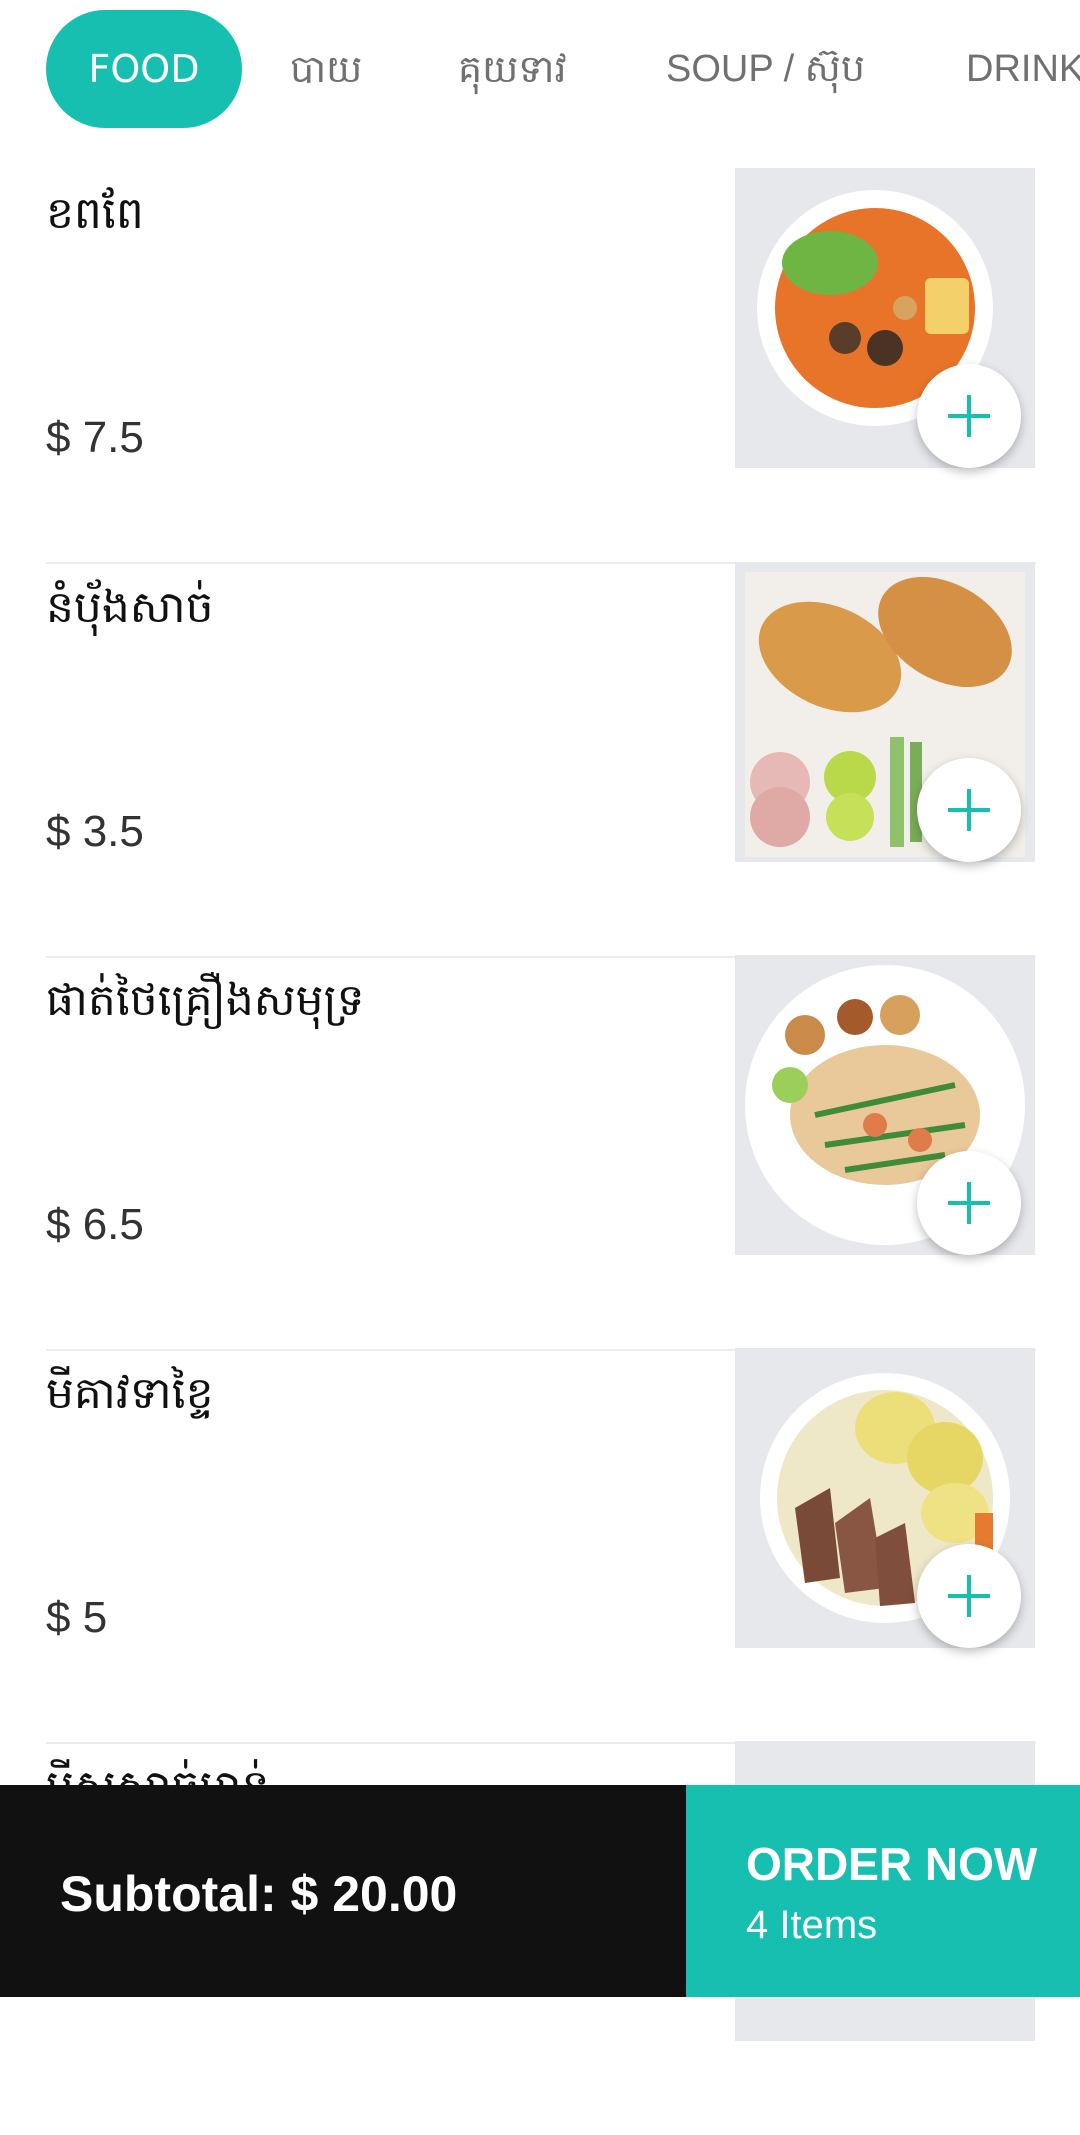 This screenshot has width=1080, height=2135. I want to click on item-name: មីគាវទាខ្ទៃ, so click(130, 1393).